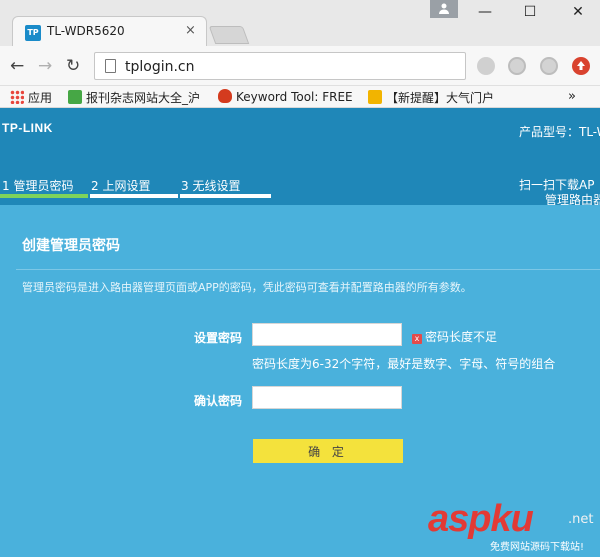  I want to click on tp-link-favicon-icon: TP, so click(33, 33).